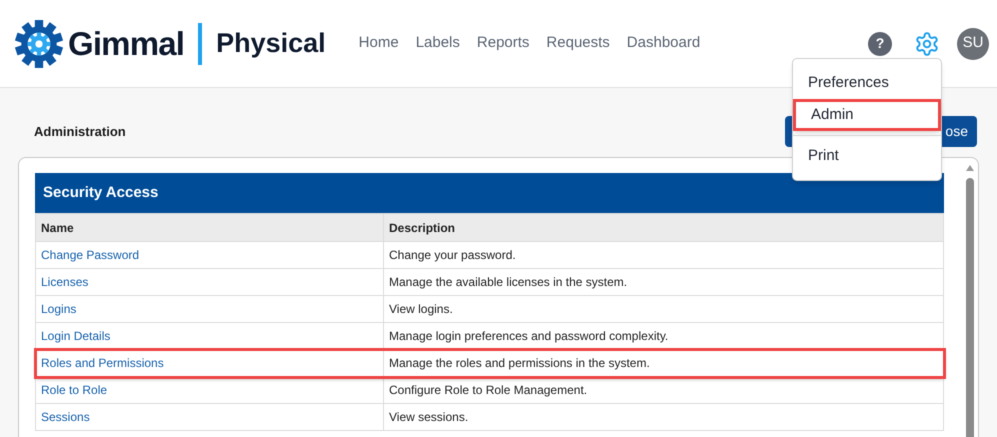  I want to click on nav-link: Reports, so click(503, 43).